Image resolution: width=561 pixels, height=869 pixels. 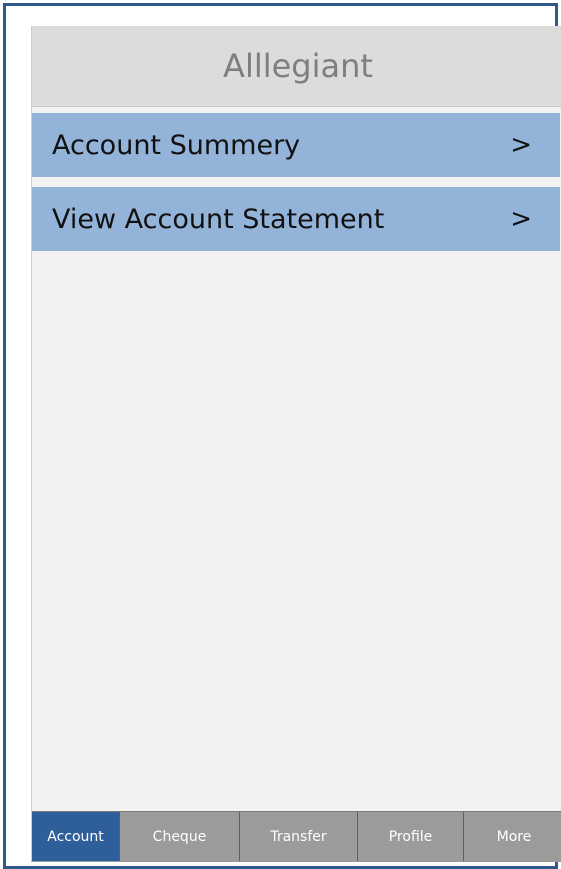 I want to click on tab-label: Account, so click(x=75, y=836).